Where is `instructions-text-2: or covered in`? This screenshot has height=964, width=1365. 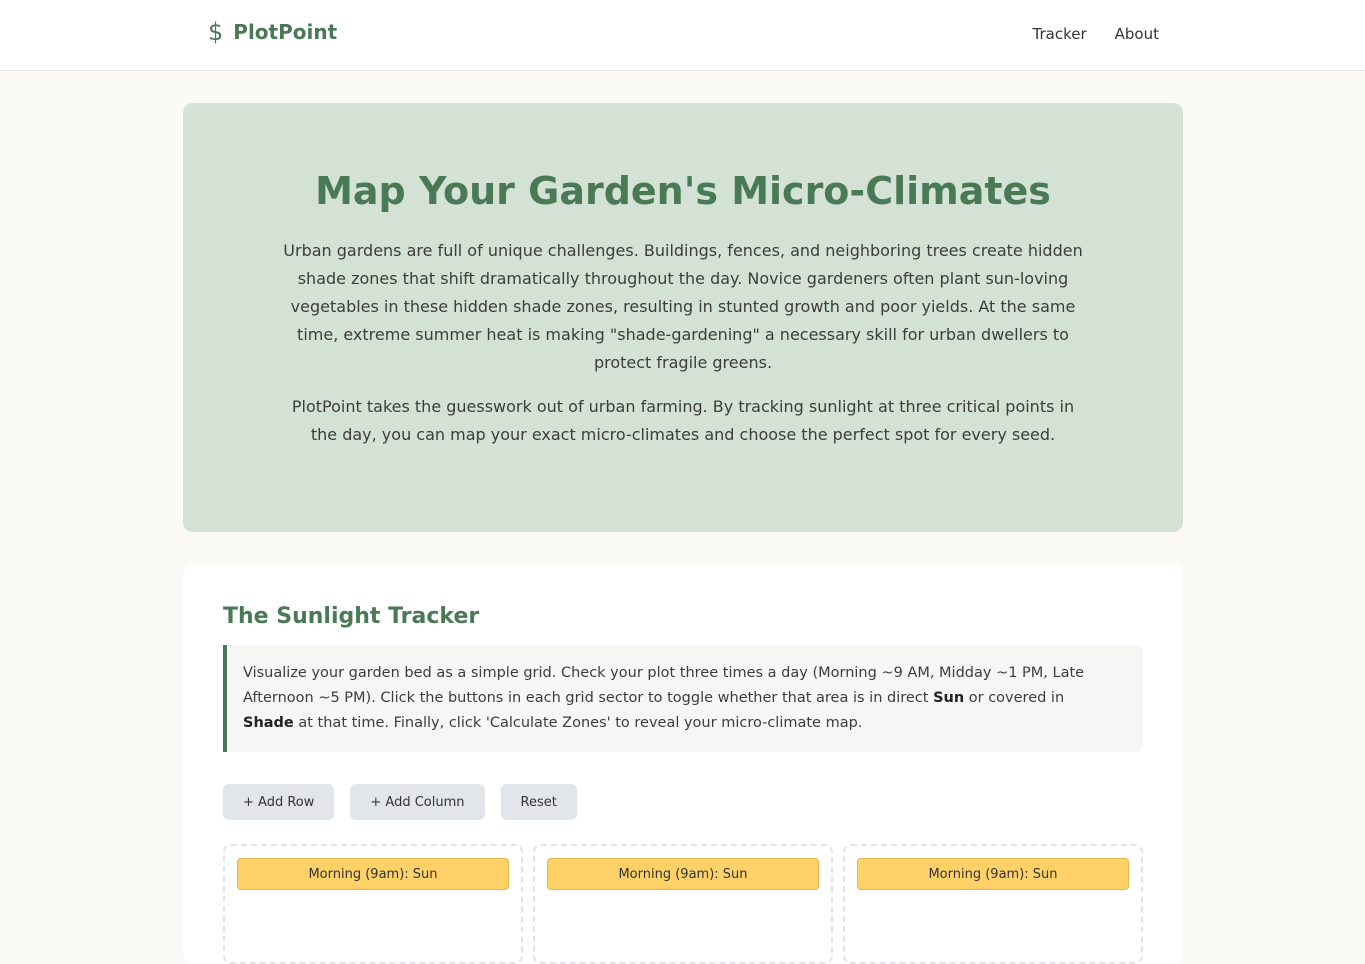 instructions-text-2: or covered in is located at coordinates (1014, 698).